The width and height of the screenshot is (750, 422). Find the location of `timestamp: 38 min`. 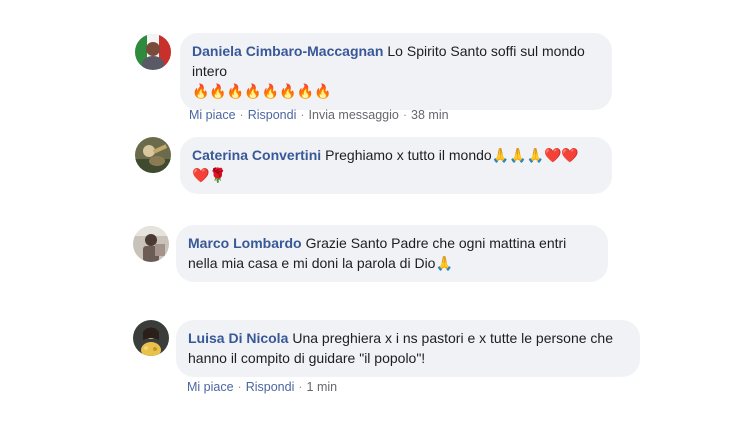

timestamp: 38 min is located at coordinates (430, 115).